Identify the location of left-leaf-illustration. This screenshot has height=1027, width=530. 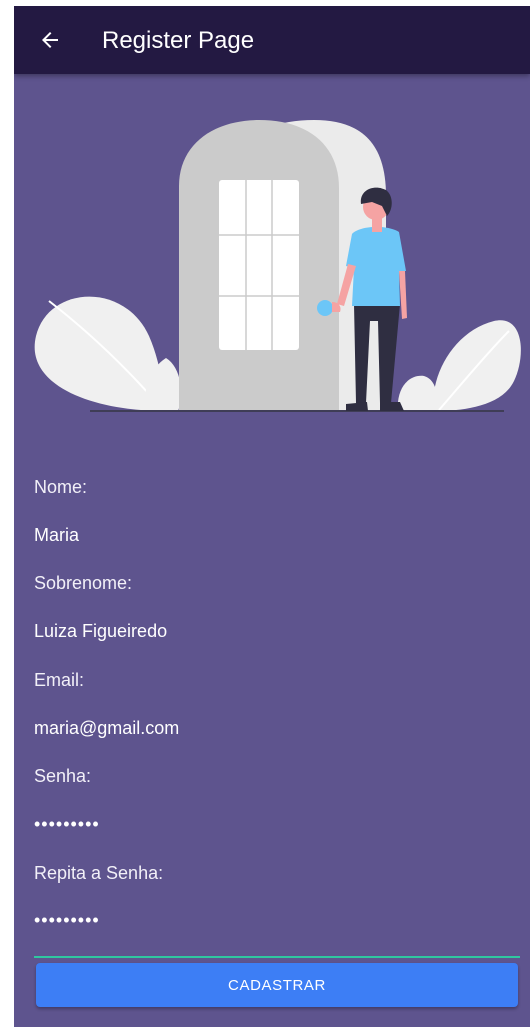
(108, 354).